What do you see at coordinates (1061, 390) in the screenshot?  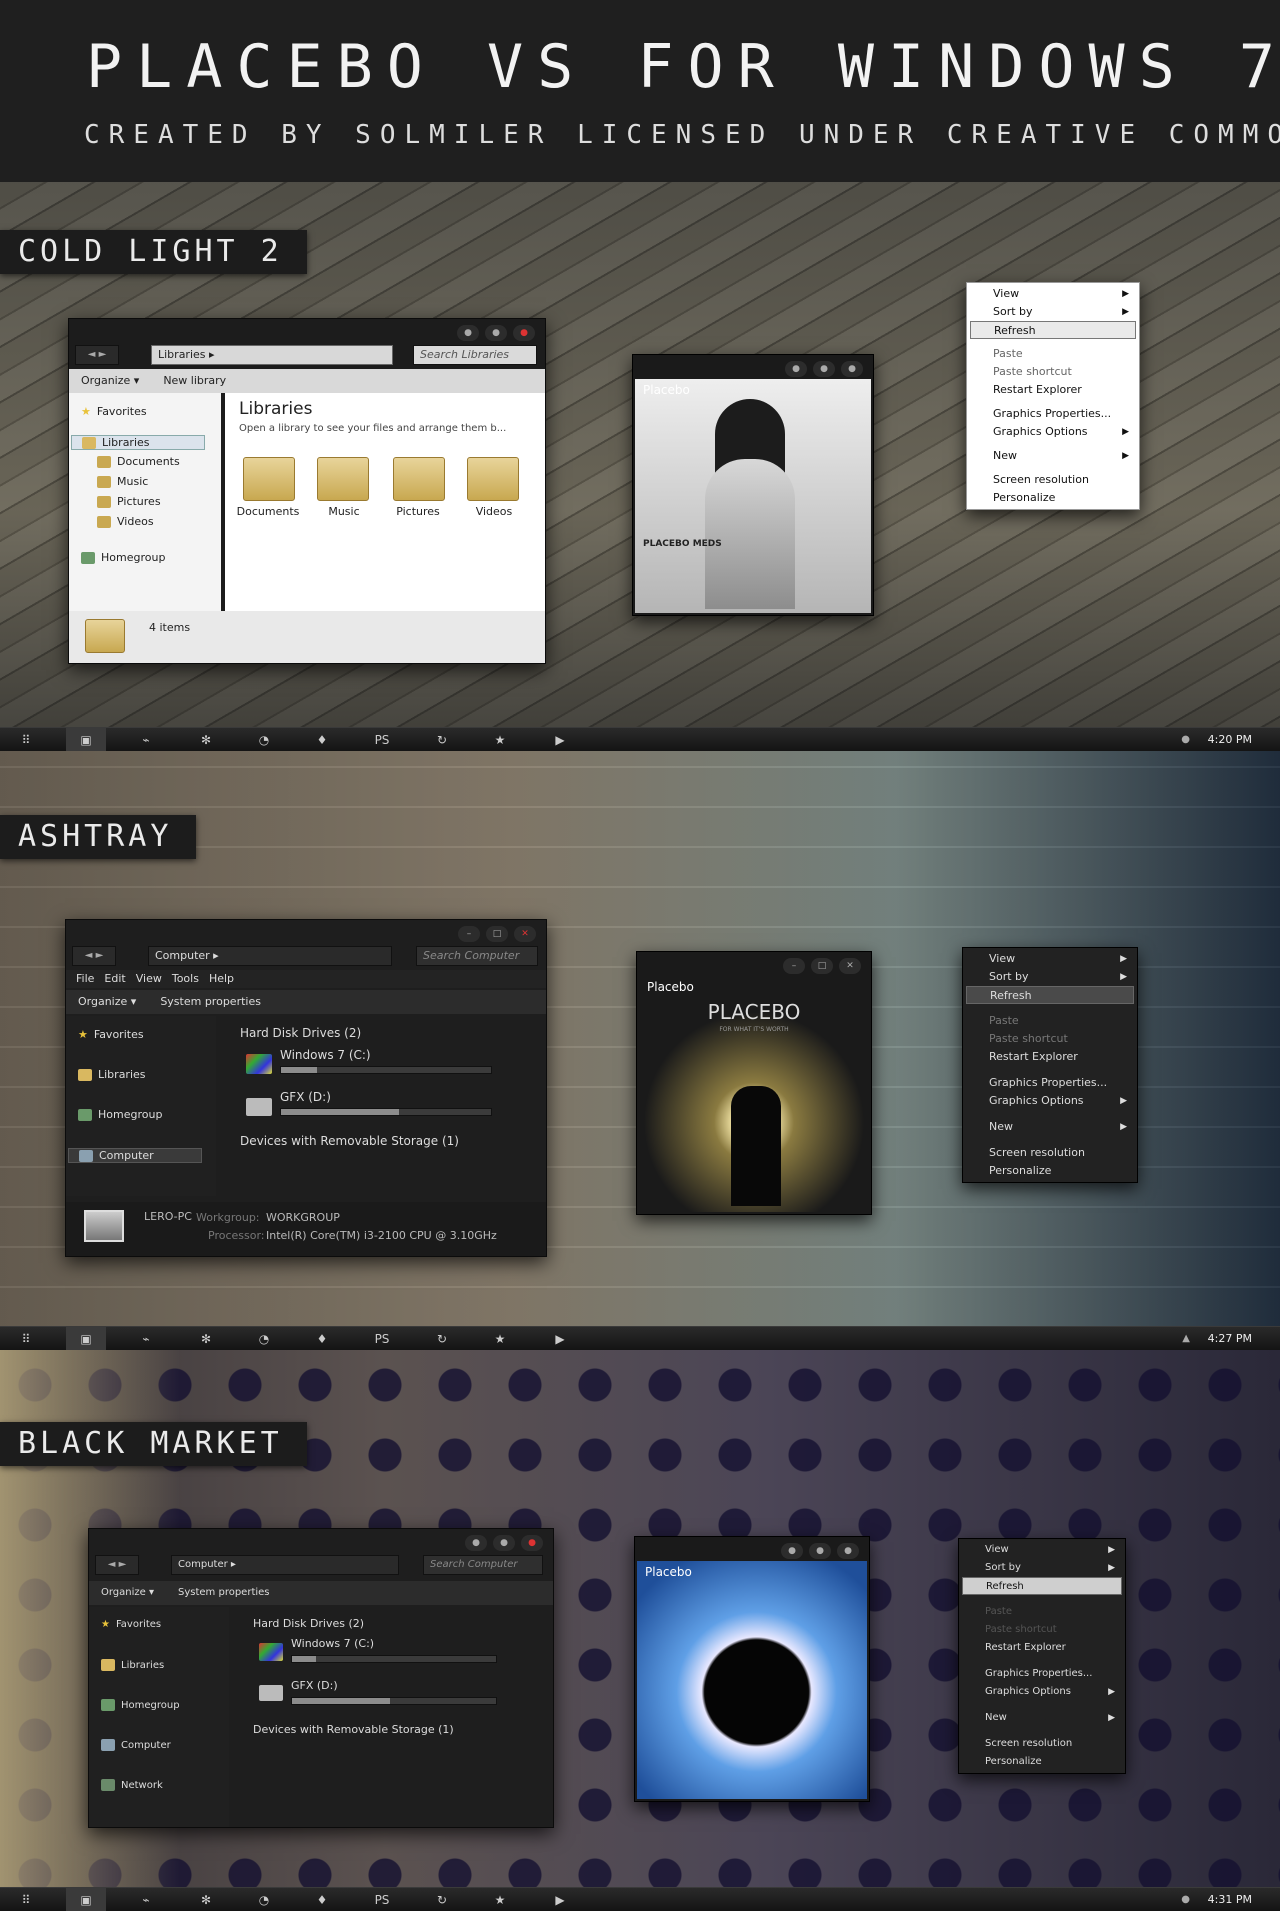 I see `menu-item-restart-explorer: Restart Explorer` at bounding box center [1061, 390].